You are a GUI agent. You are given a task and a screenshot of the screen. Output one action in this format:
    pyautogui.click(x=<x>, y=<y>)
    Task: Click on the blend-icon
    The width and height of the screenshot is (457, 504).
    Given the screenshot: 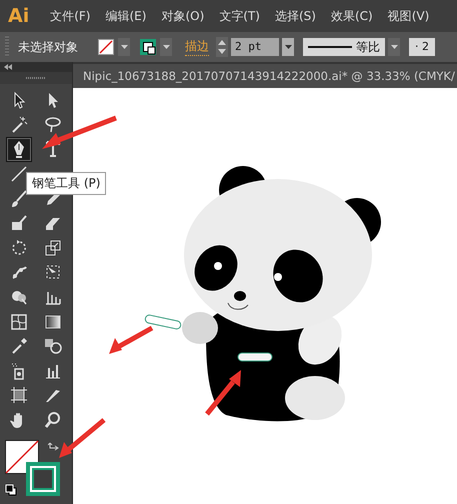 What is the action you would take?
    pyautogui.click(x=53, y=346)
    